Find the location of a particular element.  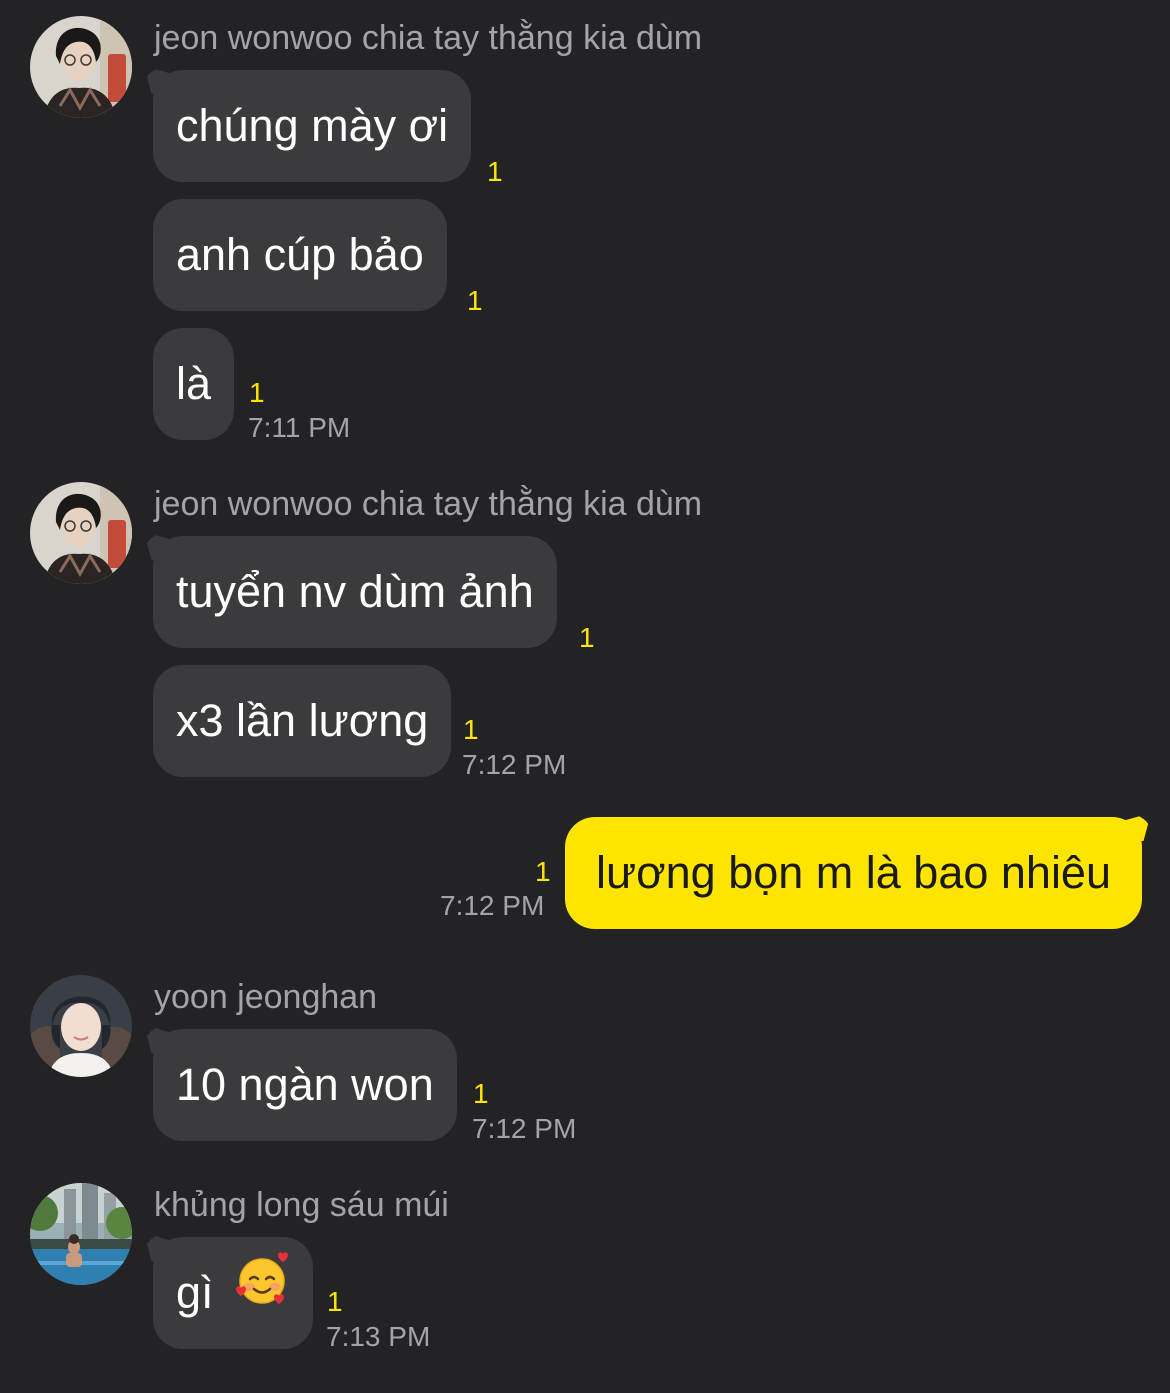

message-time: 7:13 PM is located at coordinates (378, 1336).